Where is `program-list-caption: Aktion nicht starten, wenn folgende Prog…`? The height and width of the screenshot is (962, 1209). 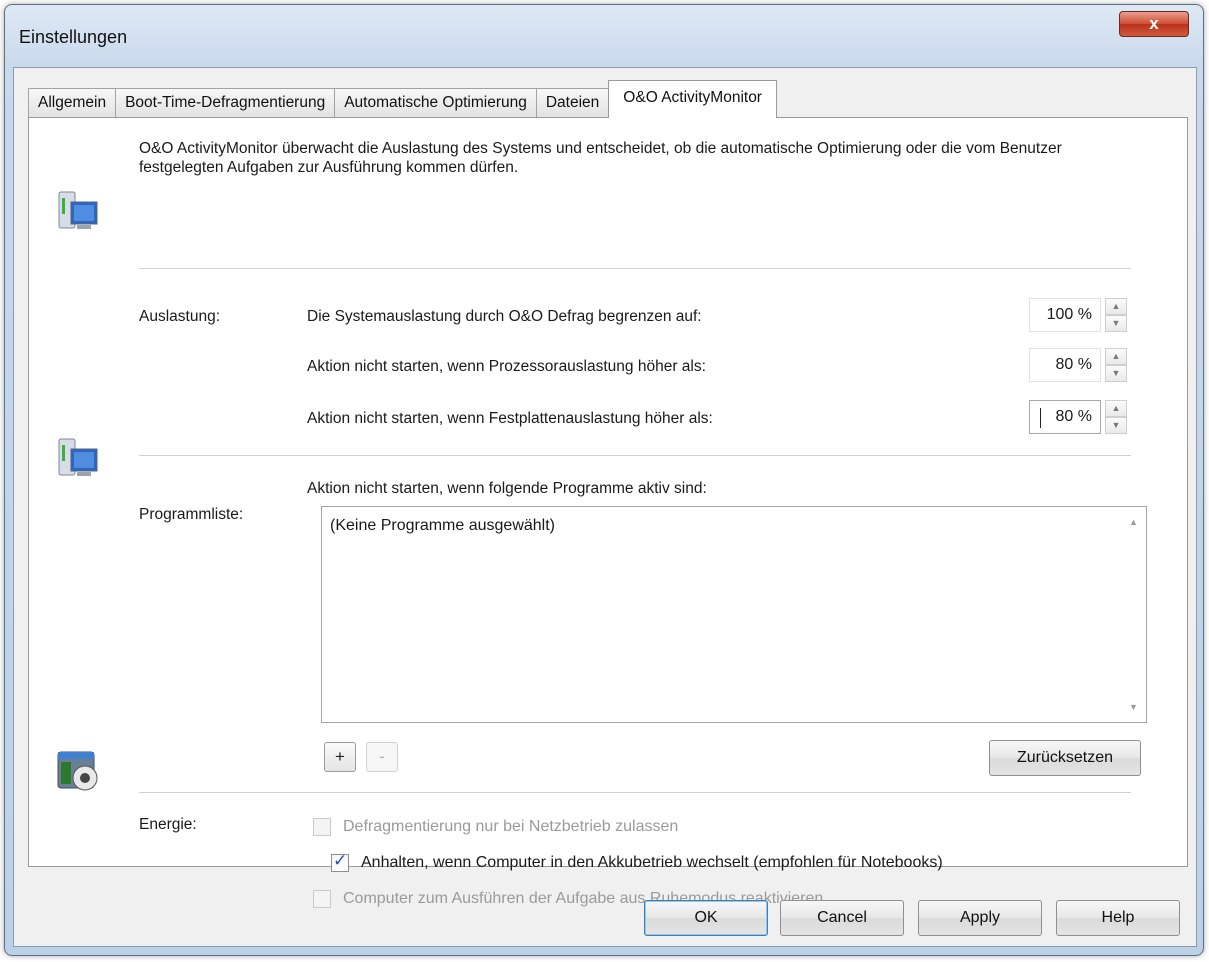 program-list-caption: Aktion nicht starten, wenn folgende Prog… is located at coordinates (507, 488).